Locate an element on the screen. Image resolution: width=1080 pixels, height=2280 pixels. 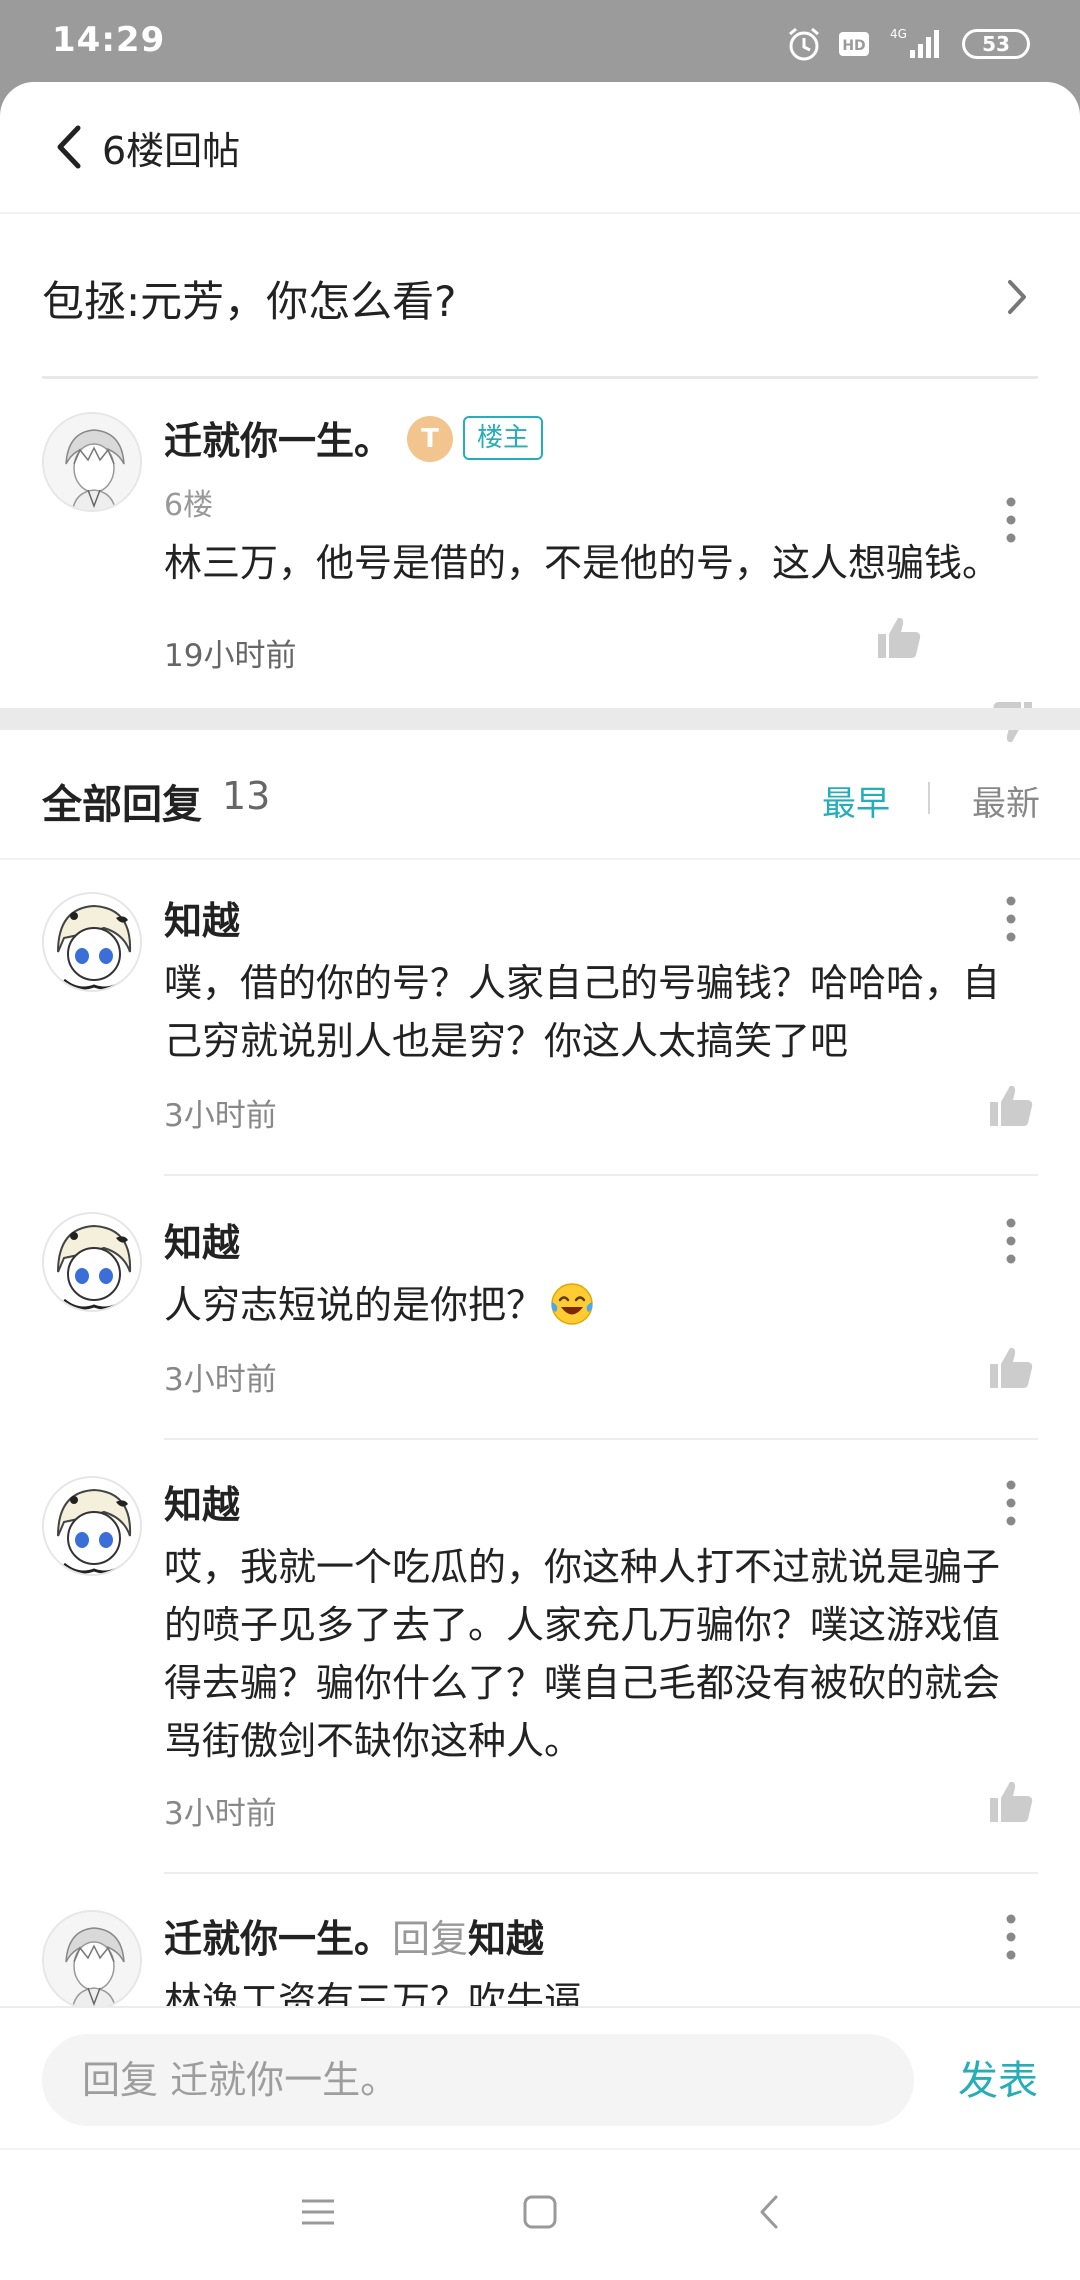
post-time: 19小时前 is located at coordinates (230, 656).